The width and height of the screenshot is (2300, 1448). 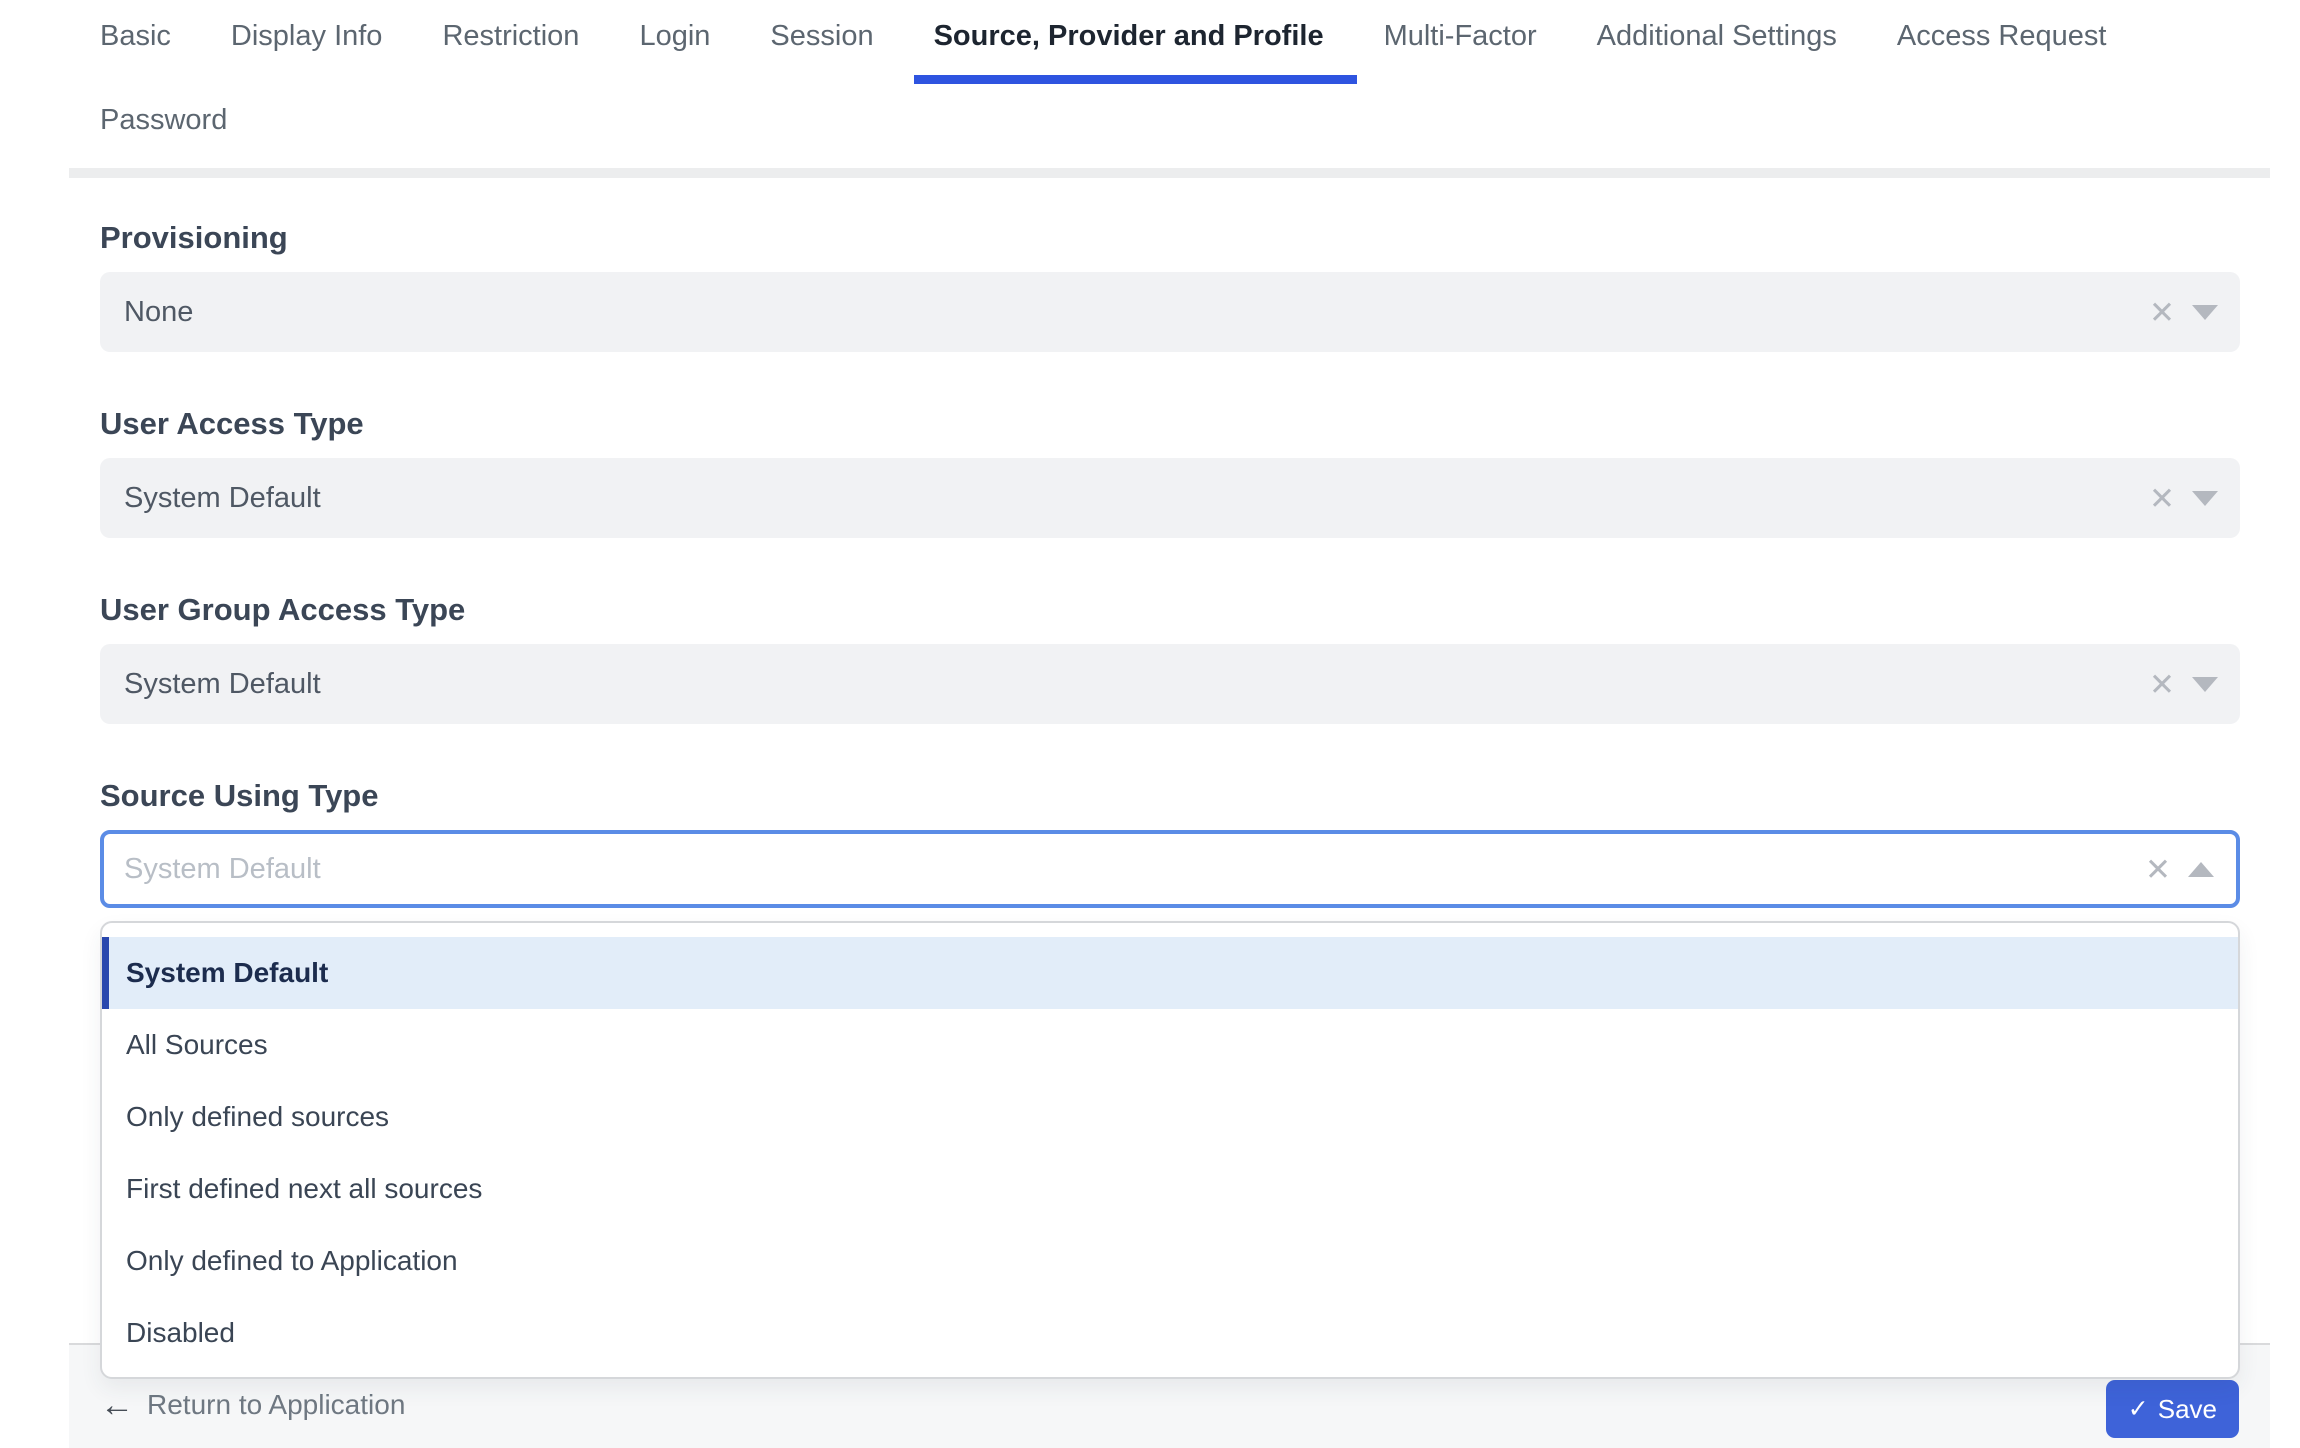 I want to click on user-access-type-select: System Default ✕, so click(x=1170, y=498).